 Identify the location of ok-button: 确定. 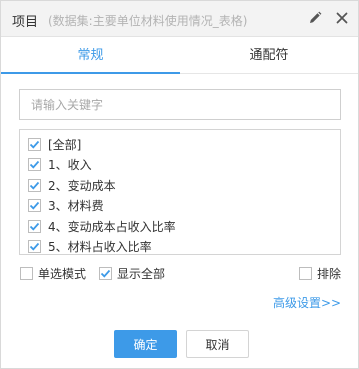
(145, 344).